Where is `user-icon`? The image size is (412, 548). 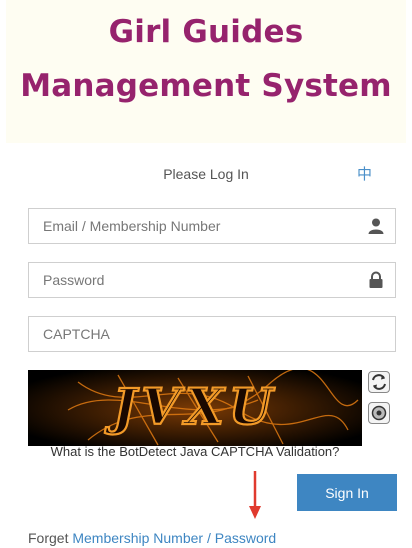 user-icon is located at coordinates (376, 226).